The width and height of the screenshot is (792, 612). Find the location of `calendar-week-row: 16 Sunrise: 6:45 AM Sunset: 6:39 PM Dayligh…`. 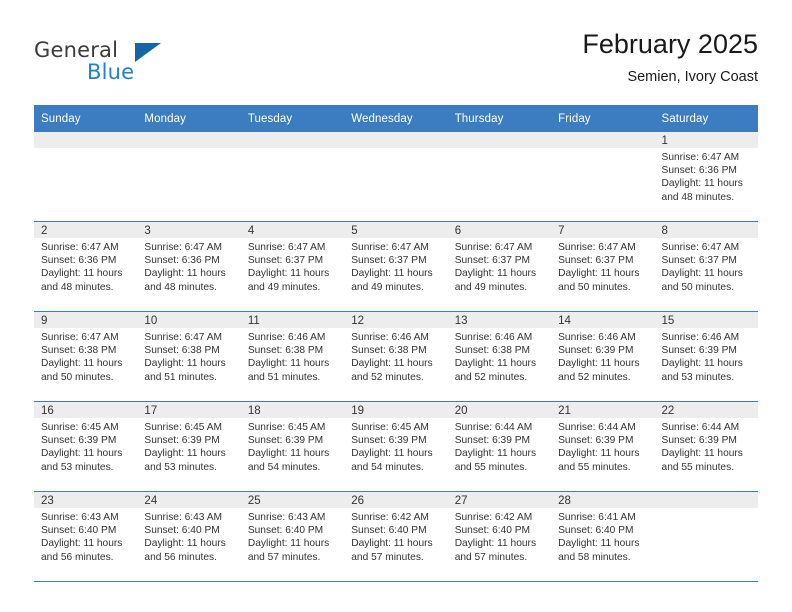

calendar-week-row: 16 Sunrise: 6:45 AM Sunset: 6:39 PM Dayligh… is located at coordinates (396, 446).